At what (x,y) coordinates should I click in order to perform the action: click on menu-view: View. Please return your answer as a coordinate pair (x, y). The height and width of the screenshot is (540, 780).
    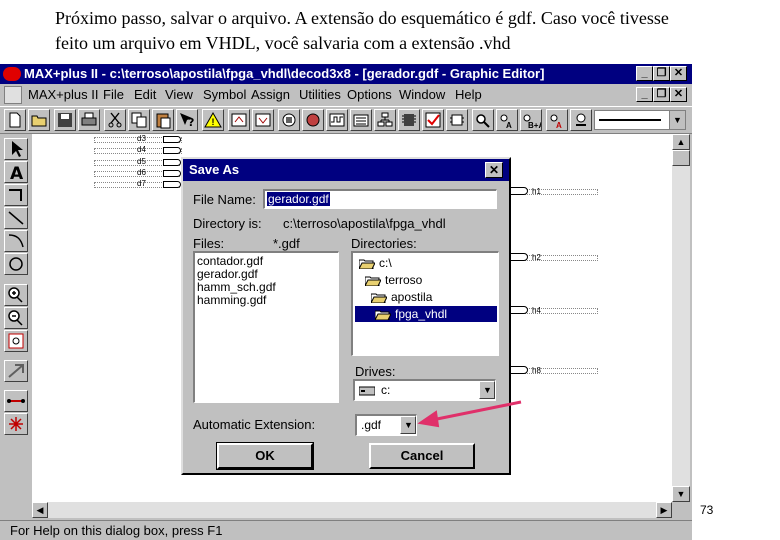
    Looking at the image, I should click on (179, 95).